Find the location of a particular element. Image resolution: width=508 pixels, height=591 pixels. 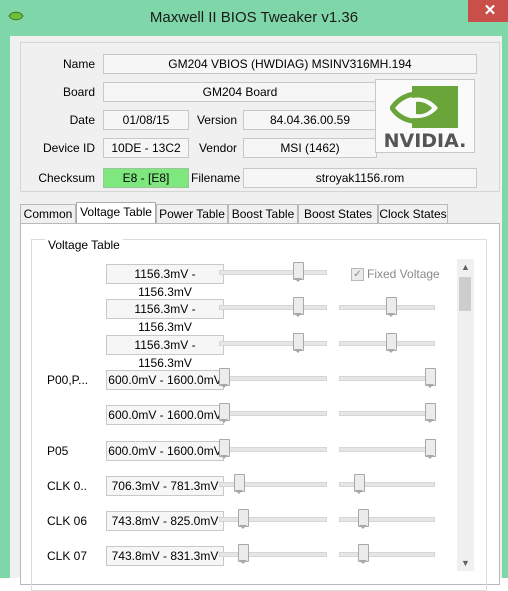

date-label: Date is located at coordinates (82, 120).